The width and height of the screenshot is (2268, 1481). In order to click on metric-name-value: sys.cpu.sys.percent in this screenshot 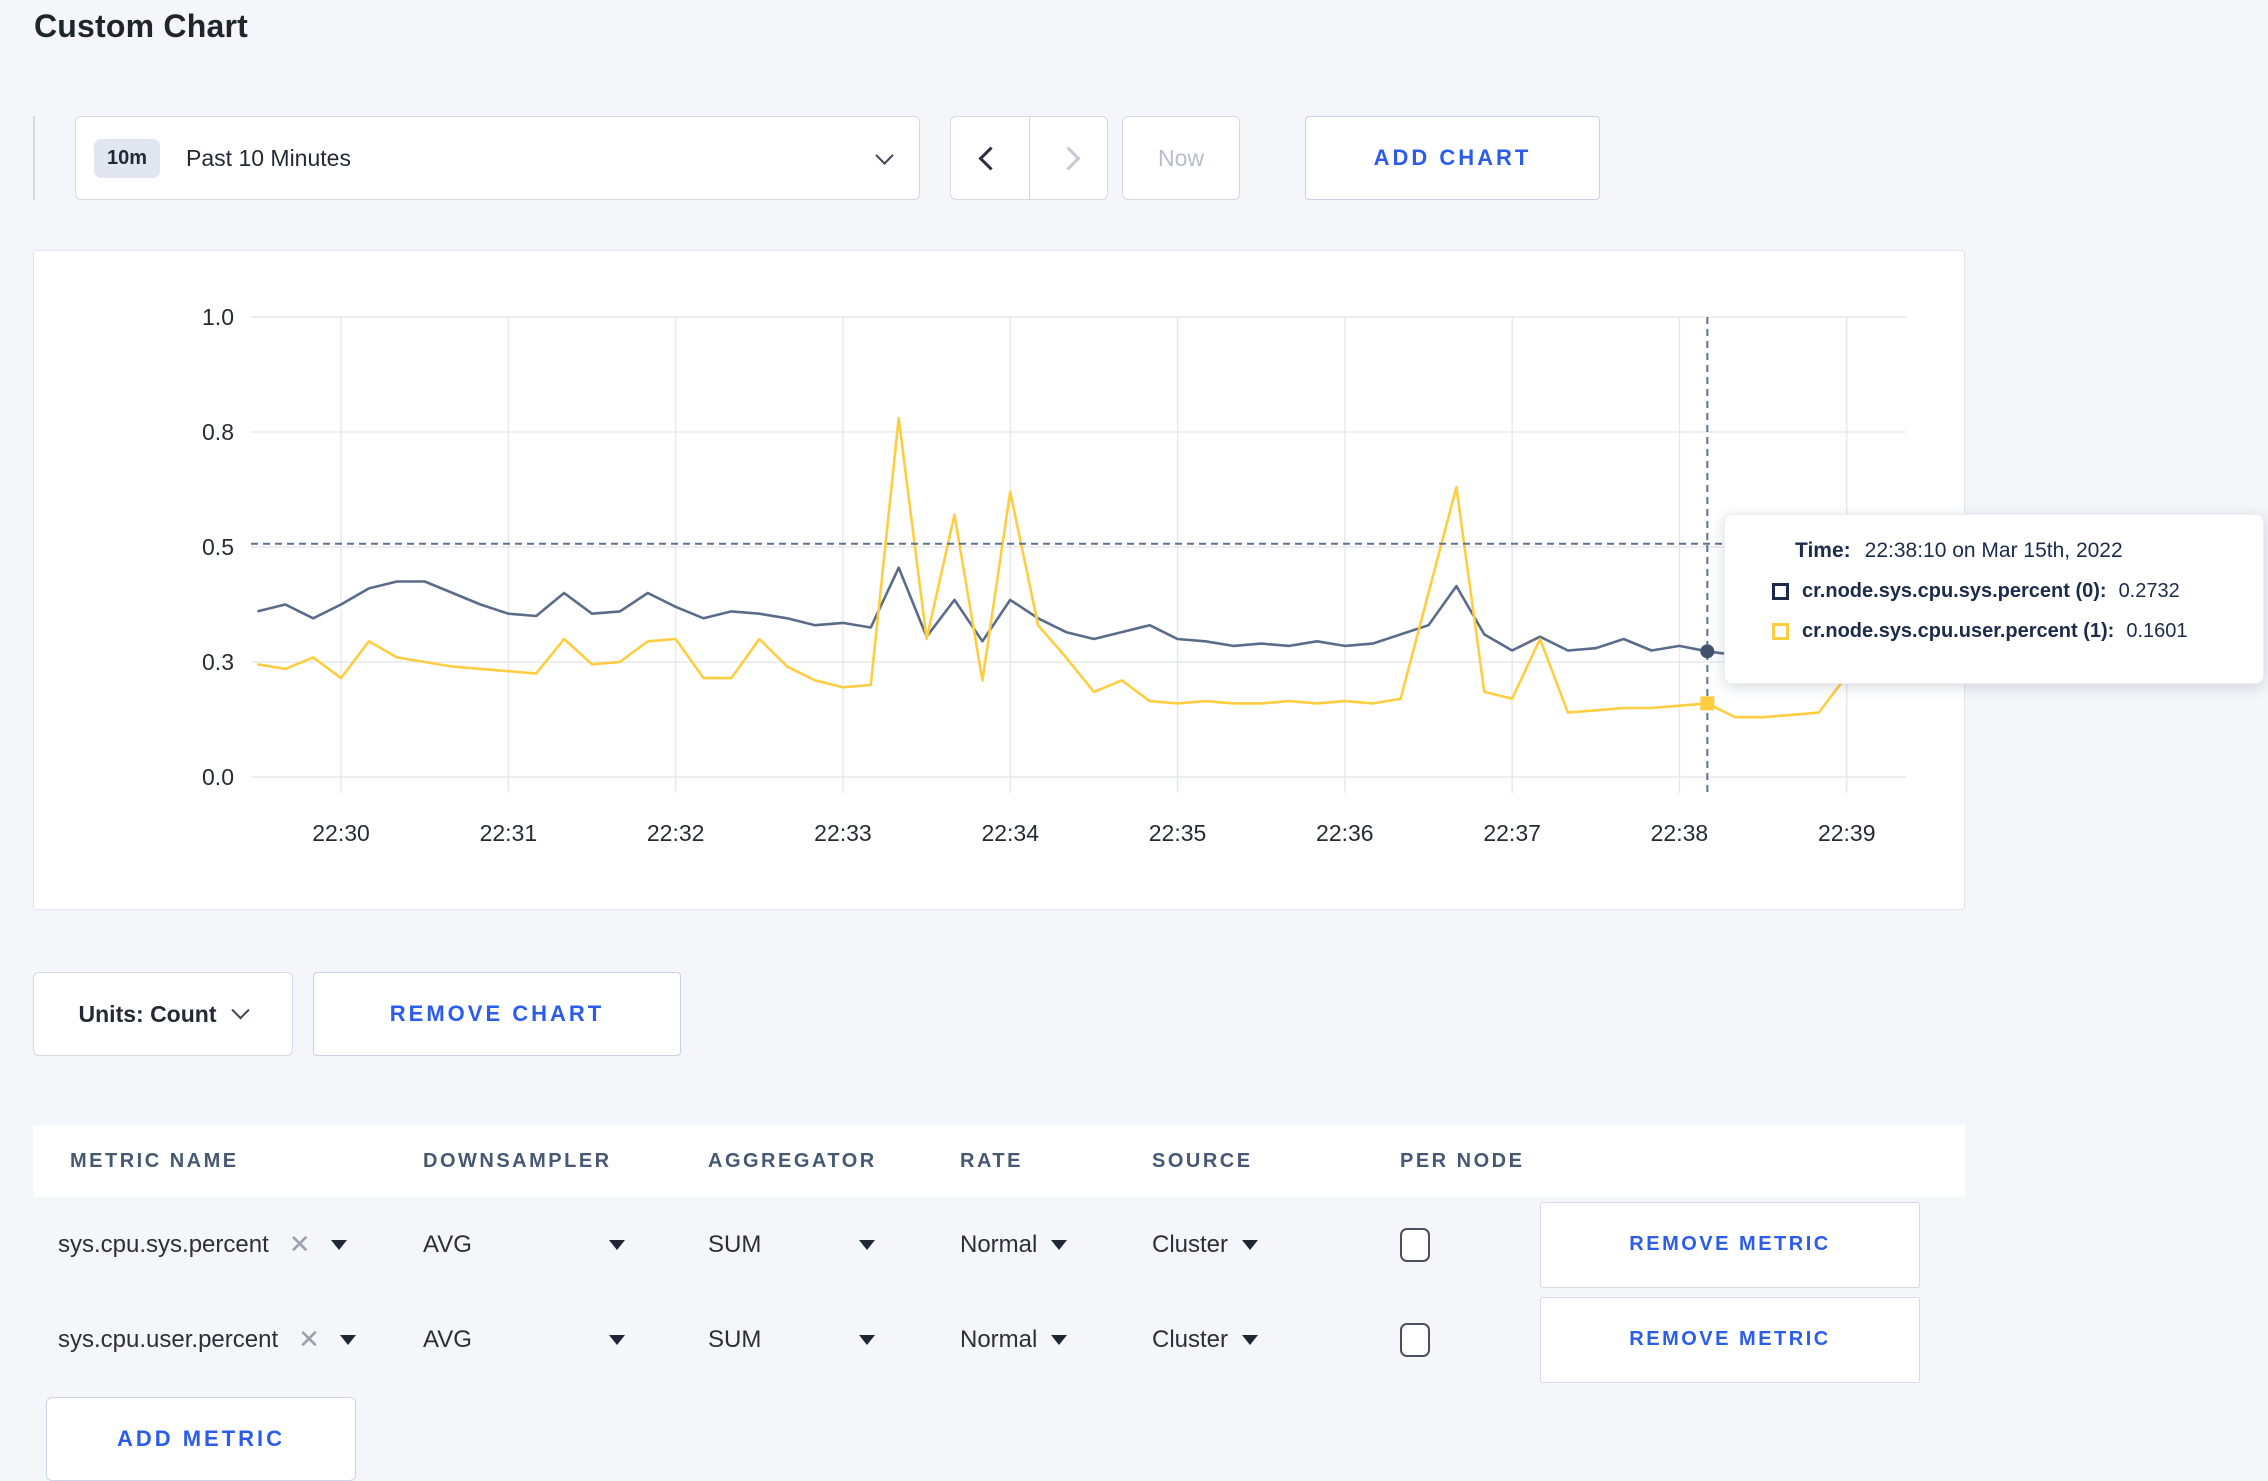, I will do `click(163, 1244)`.